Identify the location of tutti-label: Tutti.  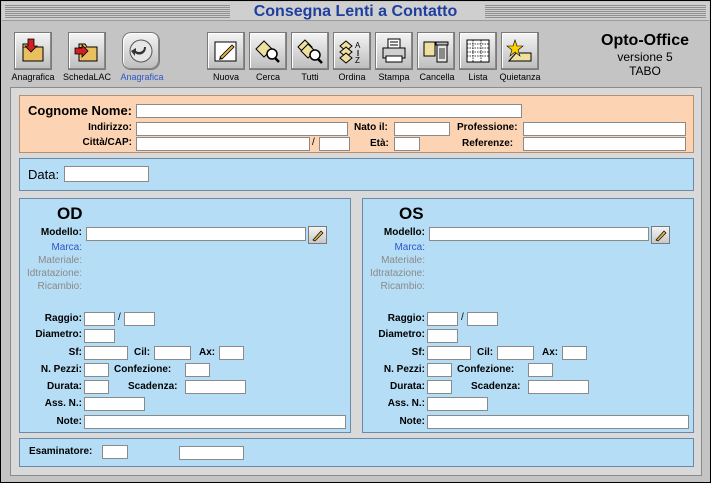
(310, 77).